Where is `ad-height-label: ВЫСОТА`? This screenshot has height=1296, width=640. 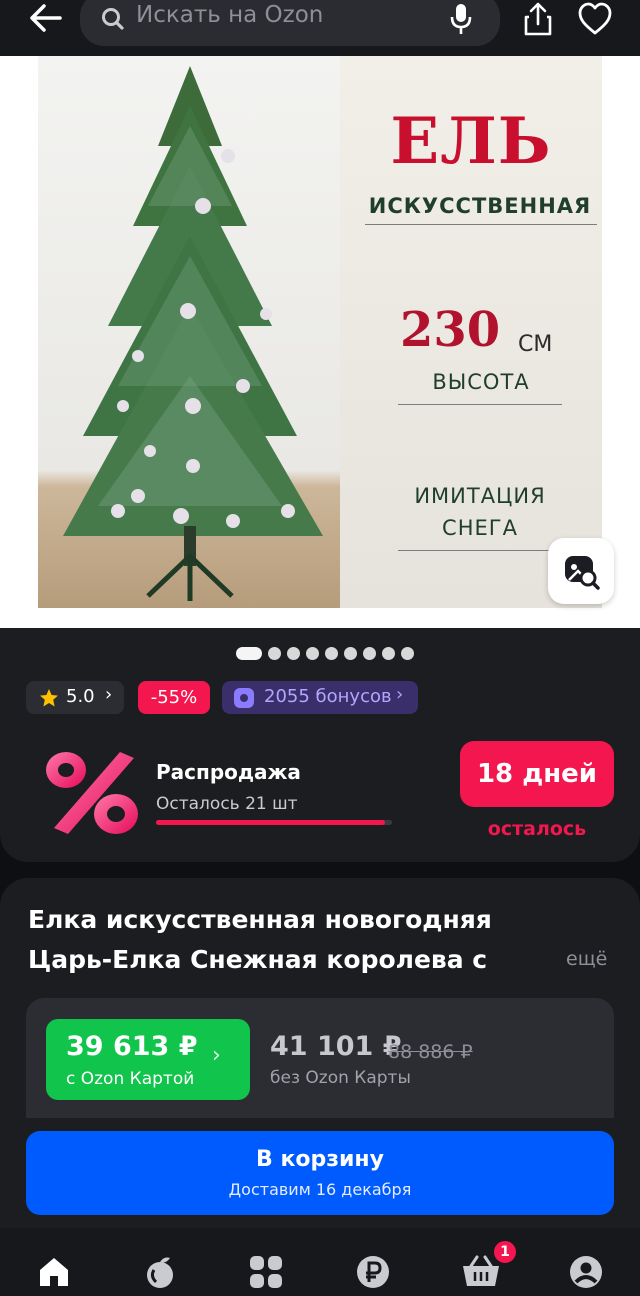 ad-height-label: ВЫСОТА is located at coordinates (481, 382).